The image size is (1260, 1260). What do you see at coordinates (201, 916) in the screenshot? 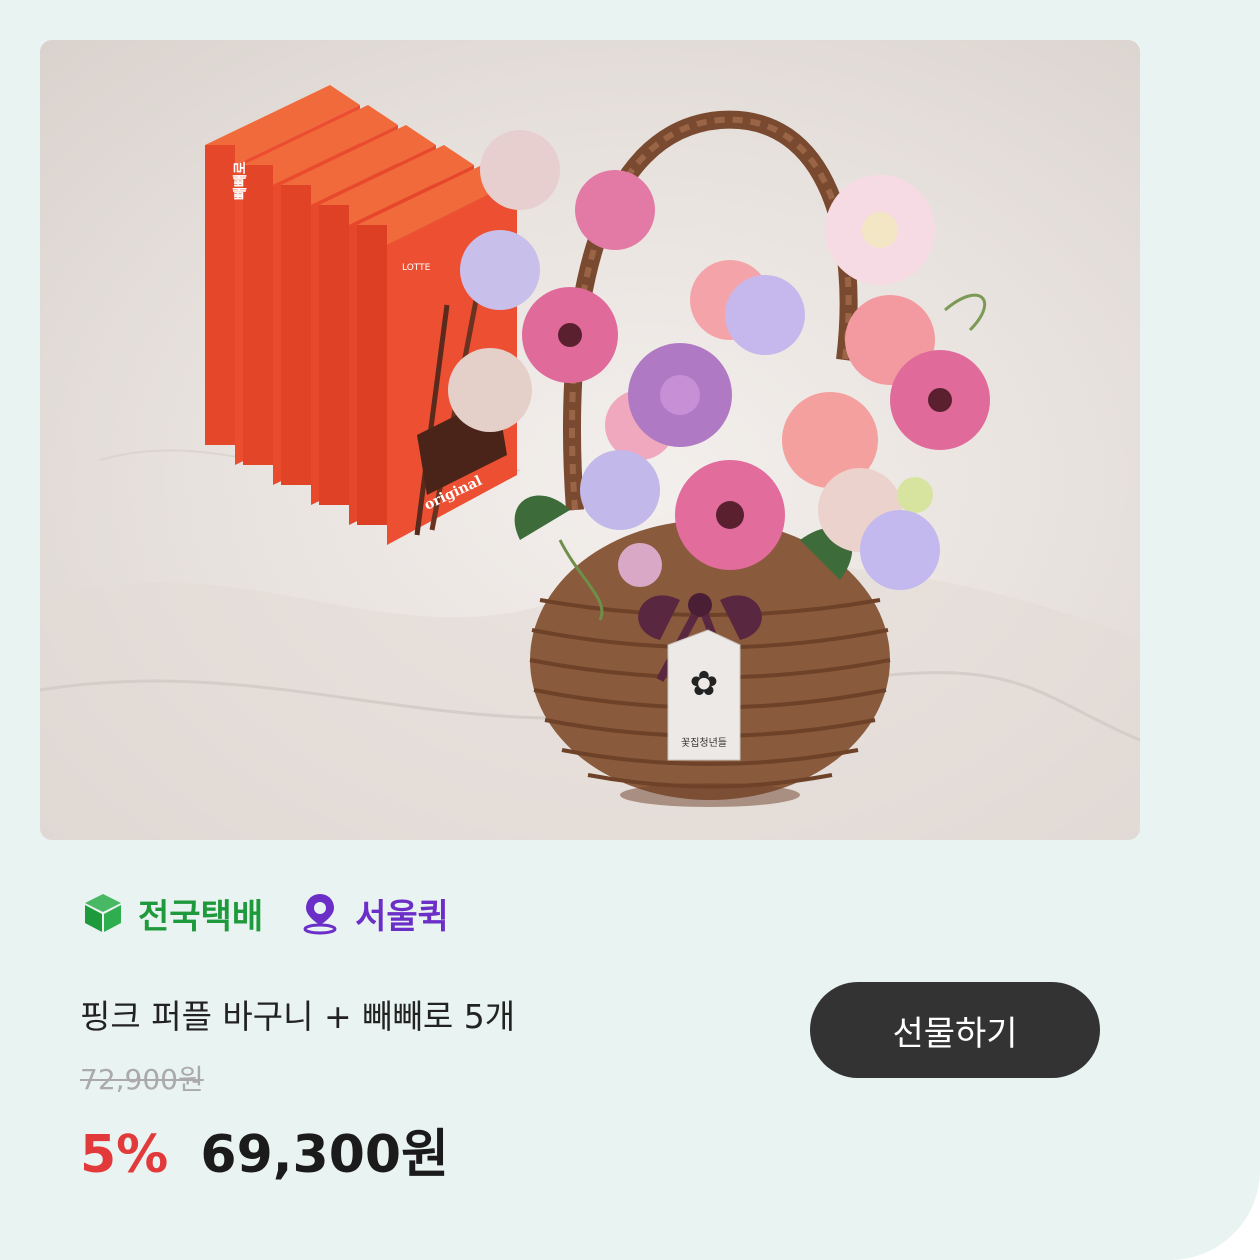
I see `nationwide-delivery-label: 전국택배` at bounding box center [201, 916].